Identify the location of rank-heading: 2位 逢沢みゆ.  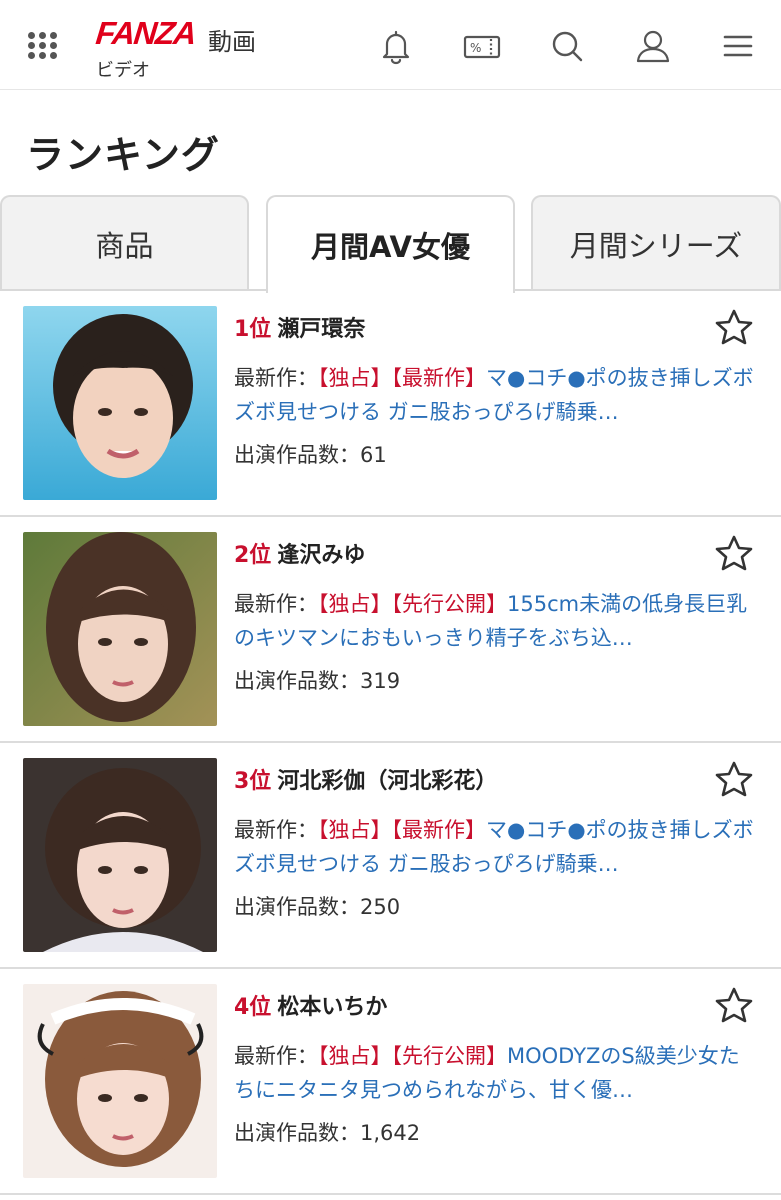
(299, 553).